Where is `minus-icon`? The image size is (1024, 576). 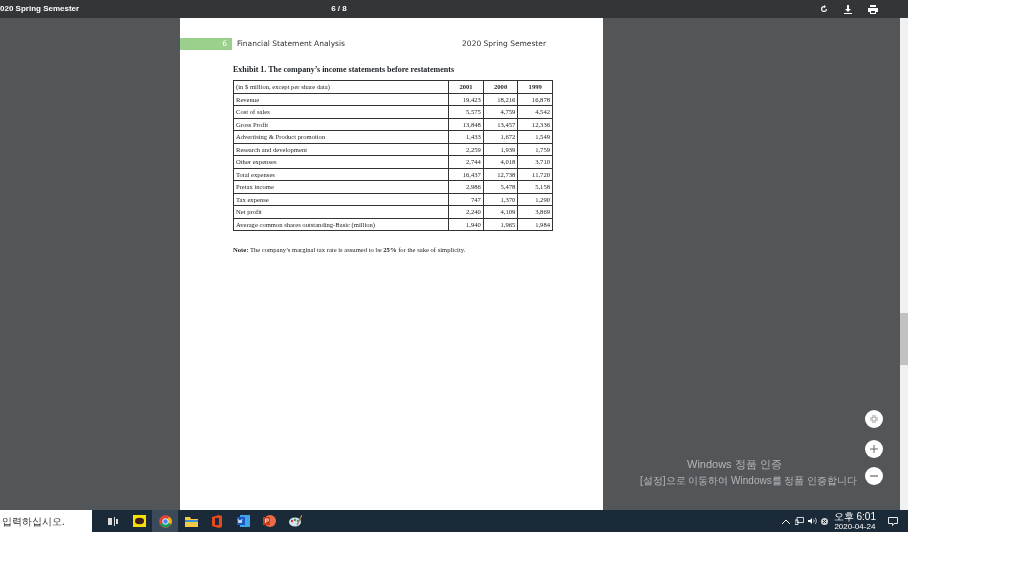
minus-icon is located at coordinates (874, 476).